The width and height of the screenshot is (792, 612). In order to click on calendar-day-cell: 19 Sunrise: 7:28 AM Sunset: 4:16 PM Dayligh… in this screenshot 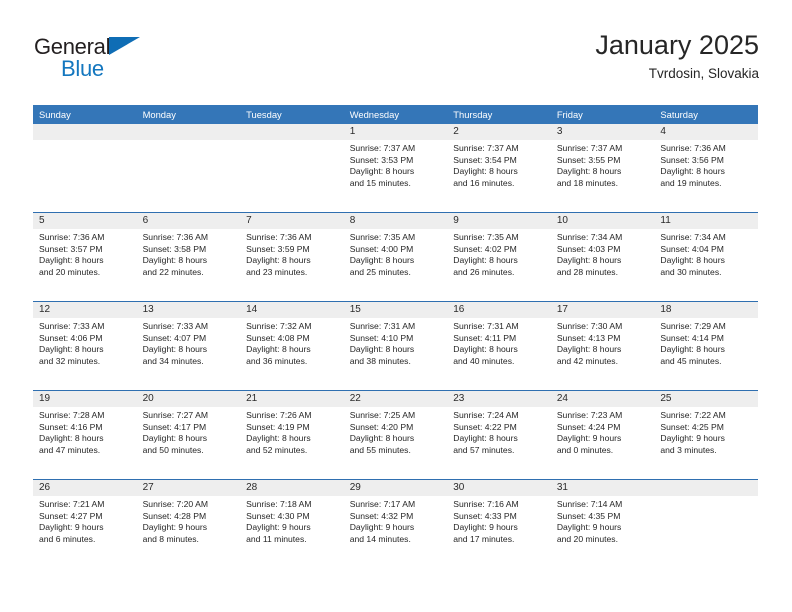, I will do `click(85, 435)`.